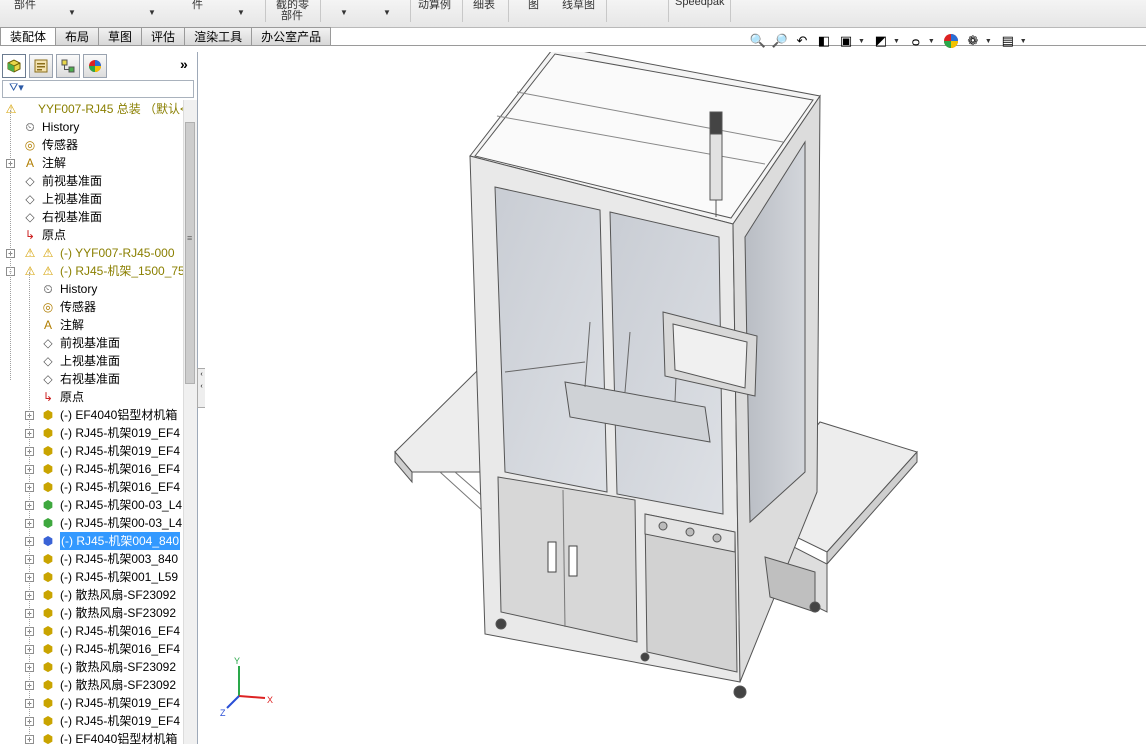 This screenshot has height=744, width=1146. What do you see at coordinates (77, 36) in the screenshot?
I see `tab-layout: 布局` at bounding box center [77, 36].